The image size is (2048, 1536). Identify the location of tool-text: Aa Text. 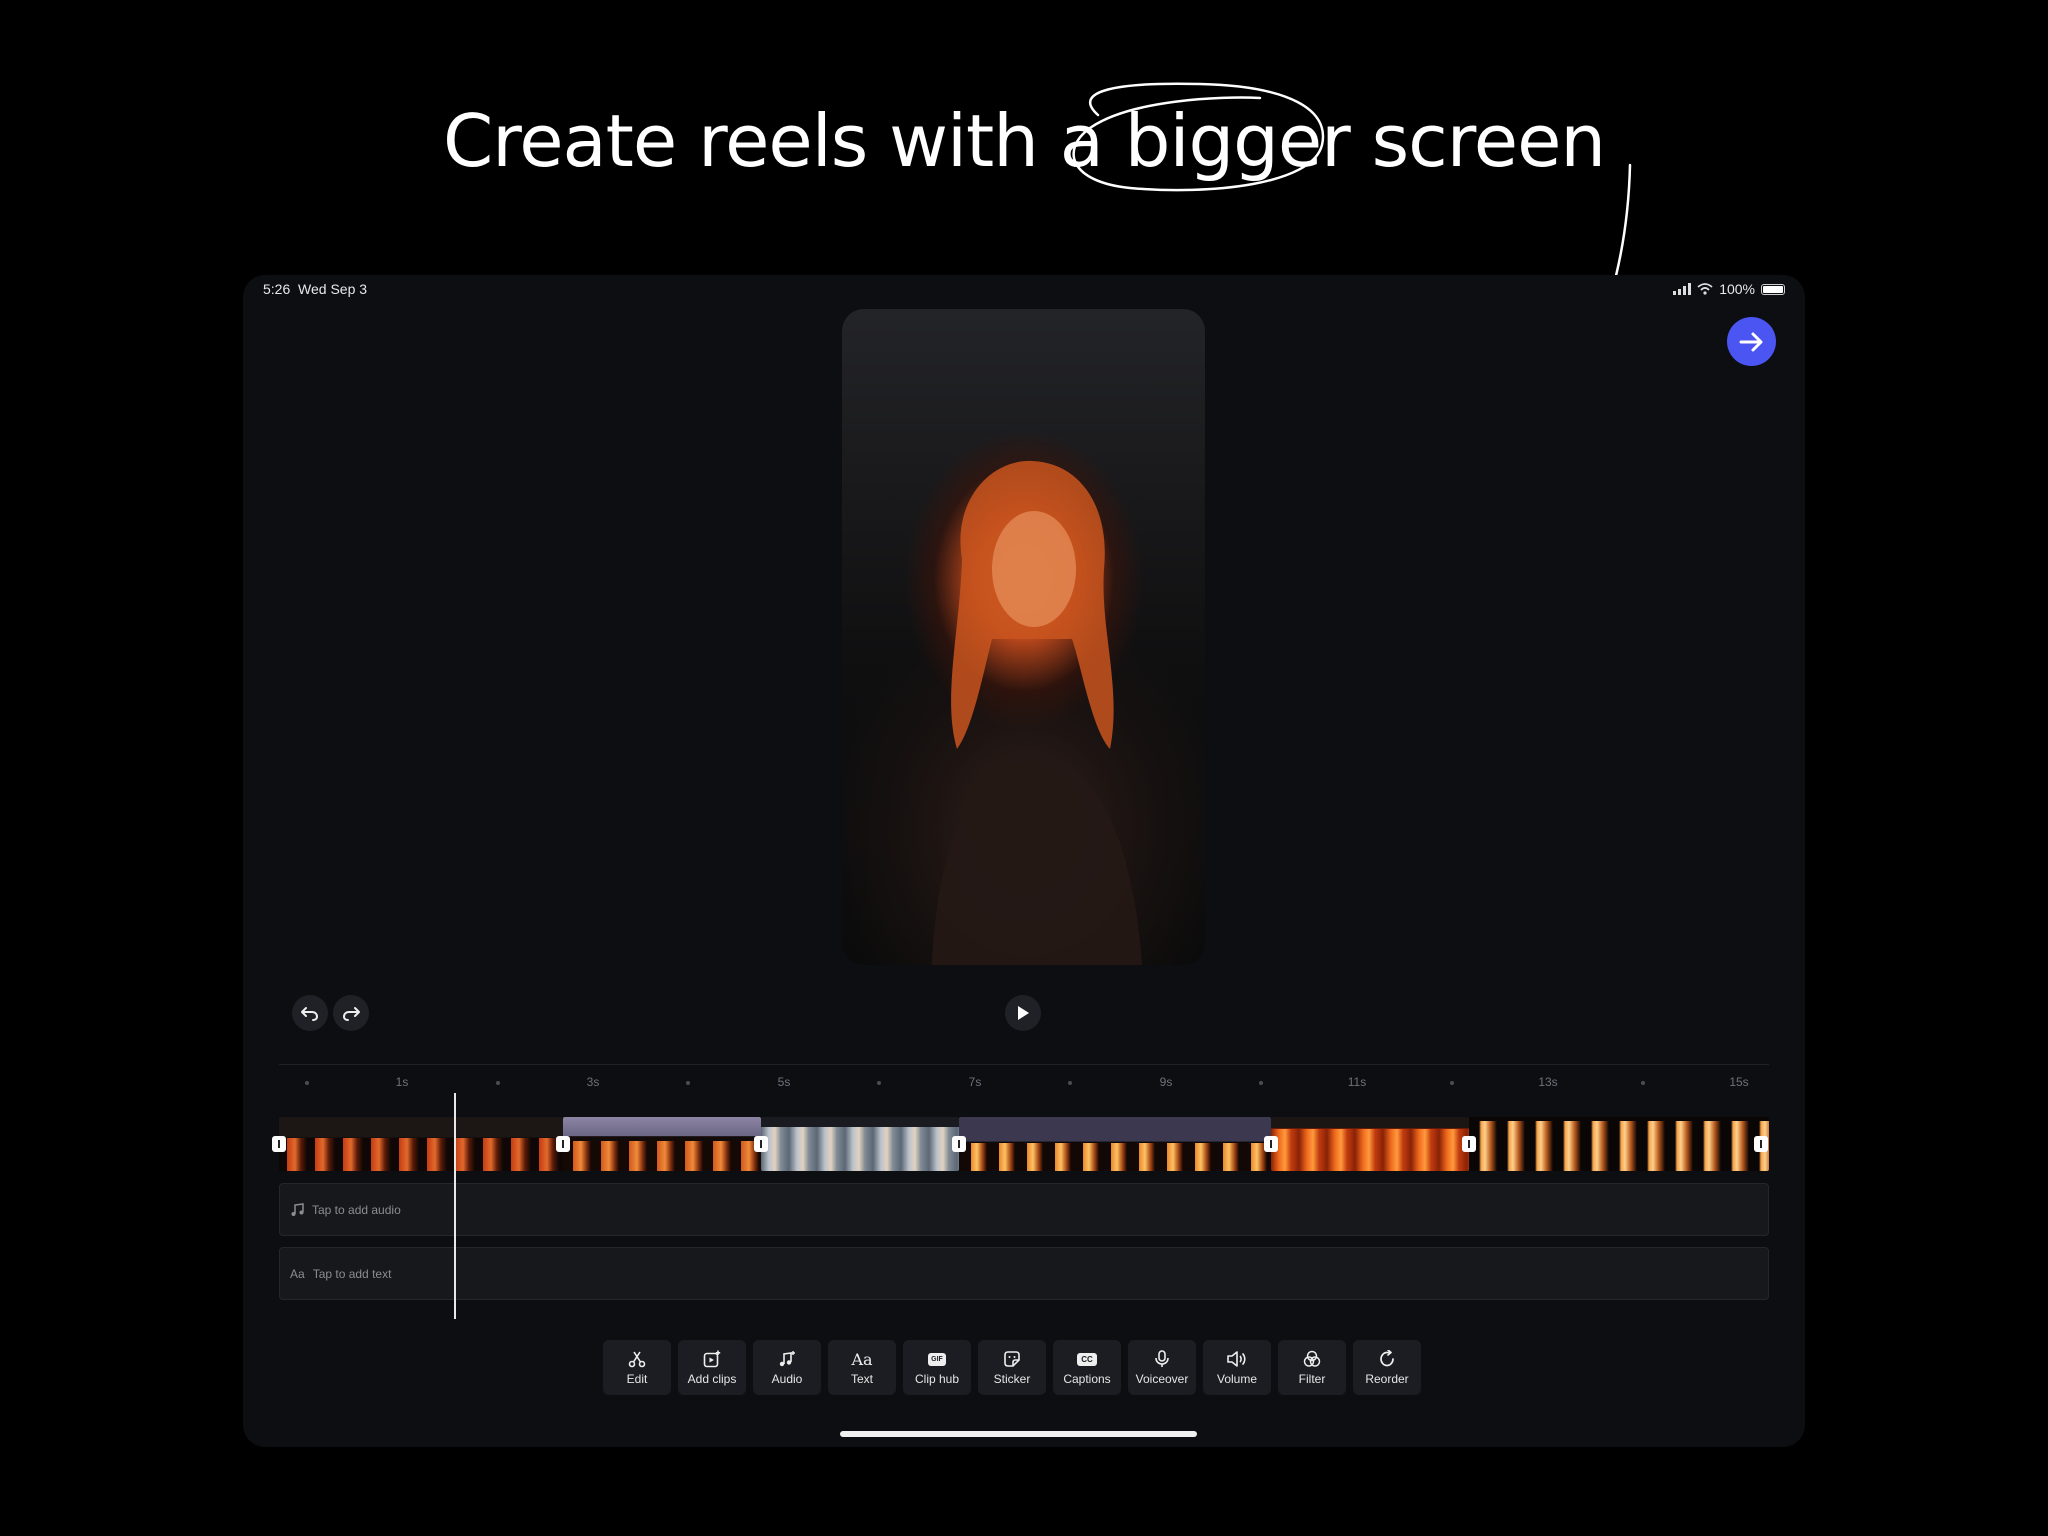
(862, 1367).